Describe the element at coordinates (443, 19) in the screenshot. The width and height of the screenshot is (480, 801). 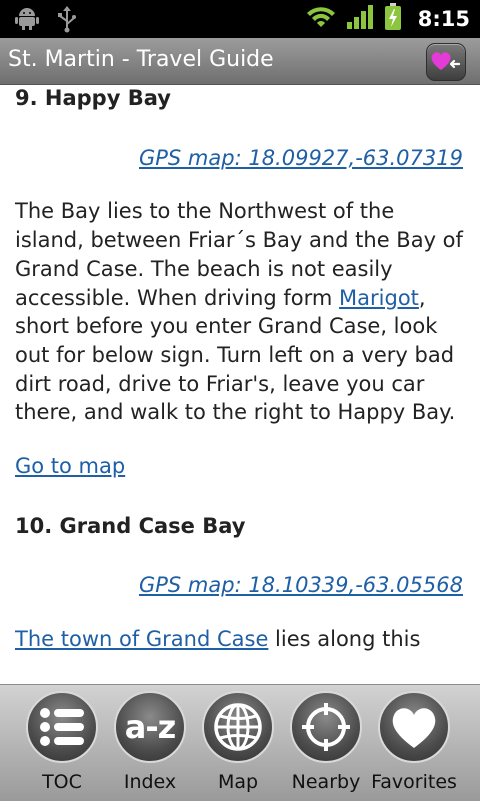
I see `clock: 8:15` at that location.